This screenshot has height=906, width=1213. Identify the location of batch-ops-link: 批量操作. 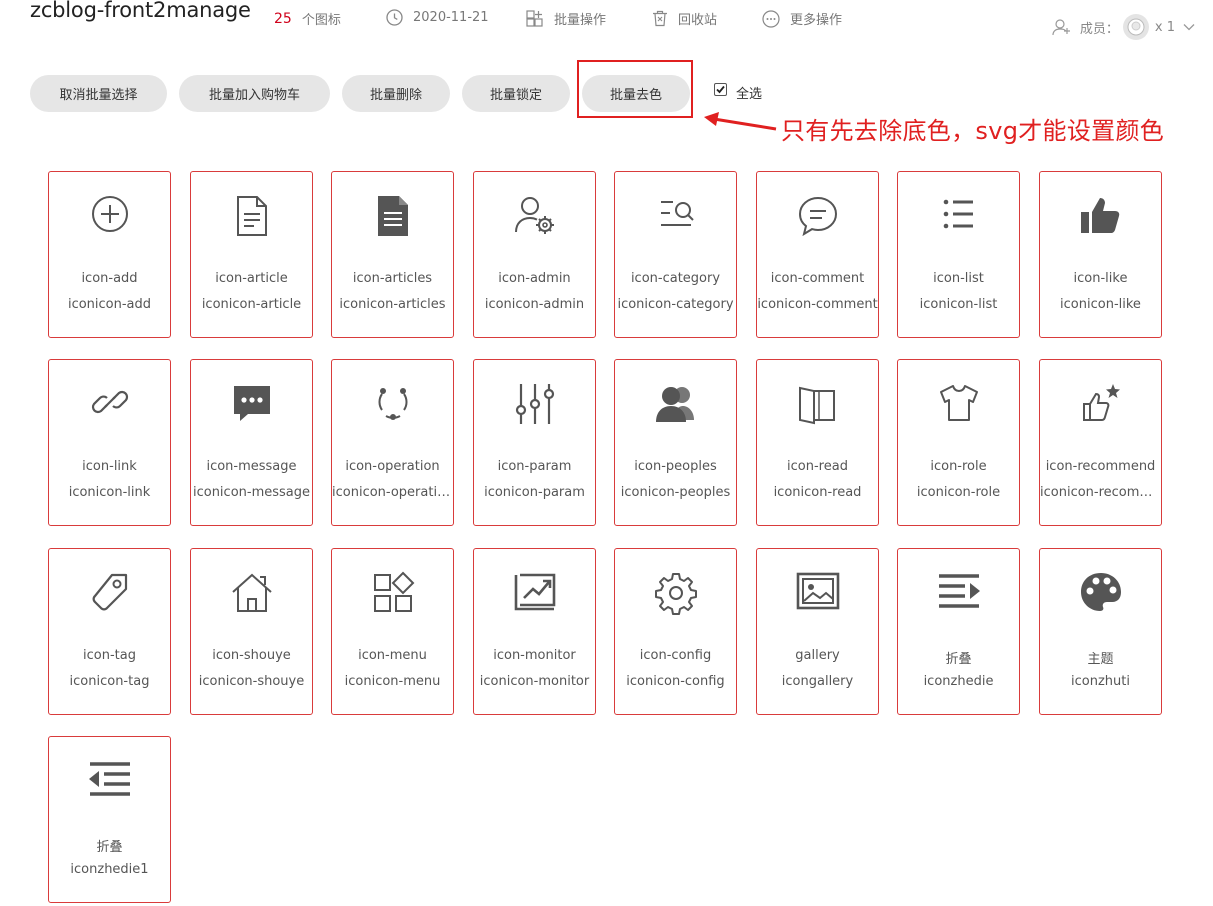
(566, 18).